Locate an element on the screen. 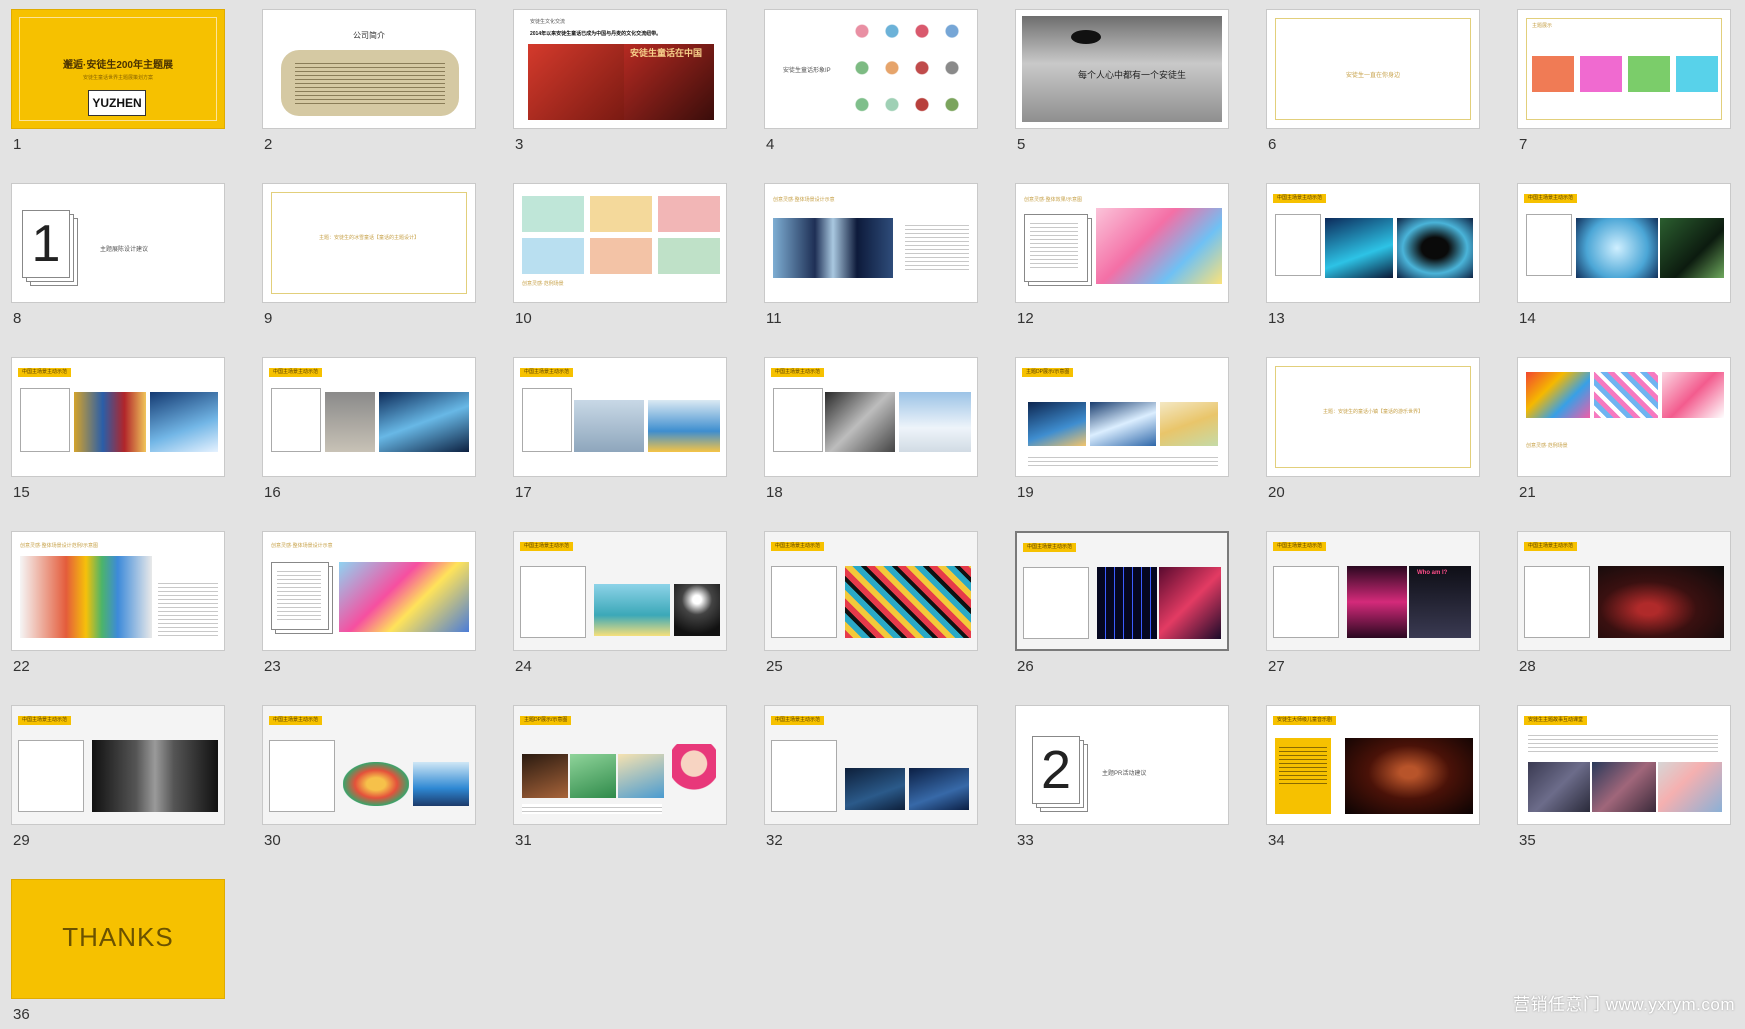 Image resolution: width=1745 pixels, height=1029 pixels. slide-thumbnail-16: 中国主场景主动示范 16 is located at coordinates (370, 432).